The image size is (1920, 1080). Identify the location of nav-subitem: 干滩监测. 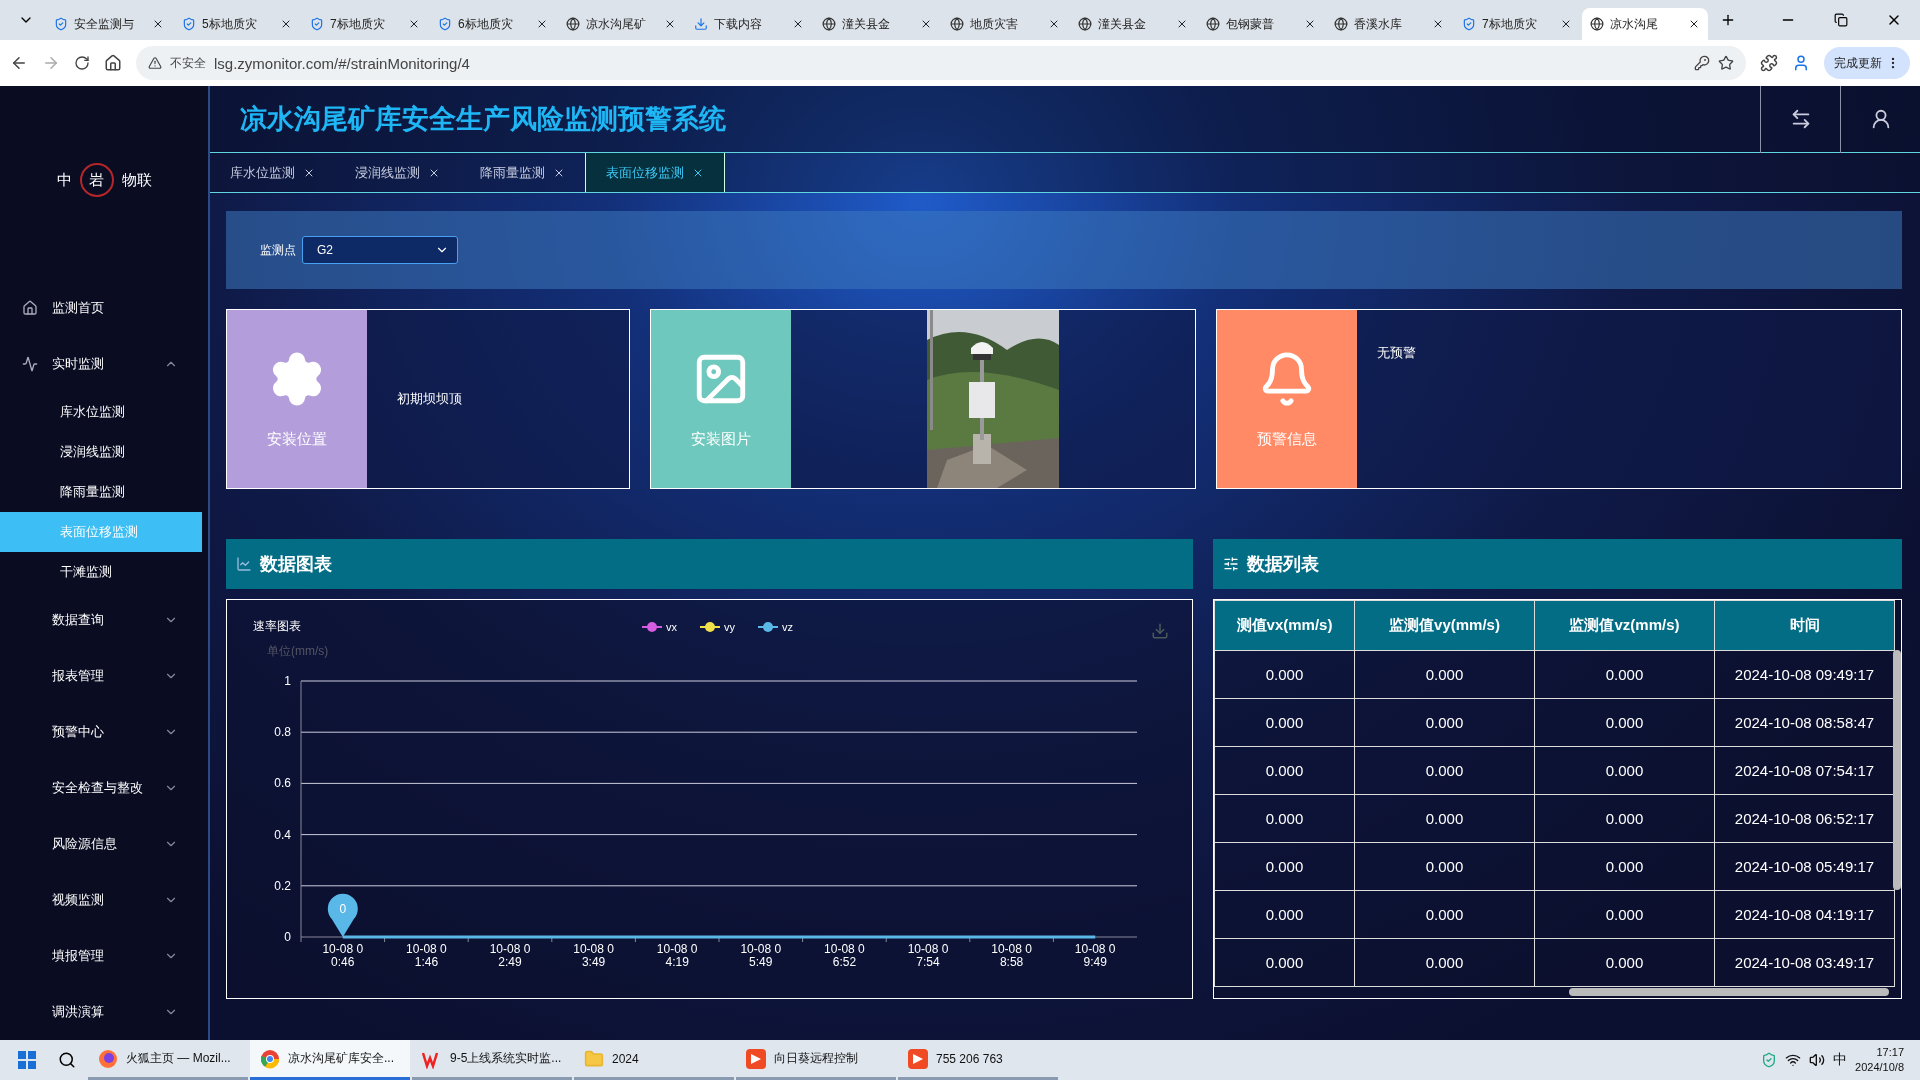
(101, 572).